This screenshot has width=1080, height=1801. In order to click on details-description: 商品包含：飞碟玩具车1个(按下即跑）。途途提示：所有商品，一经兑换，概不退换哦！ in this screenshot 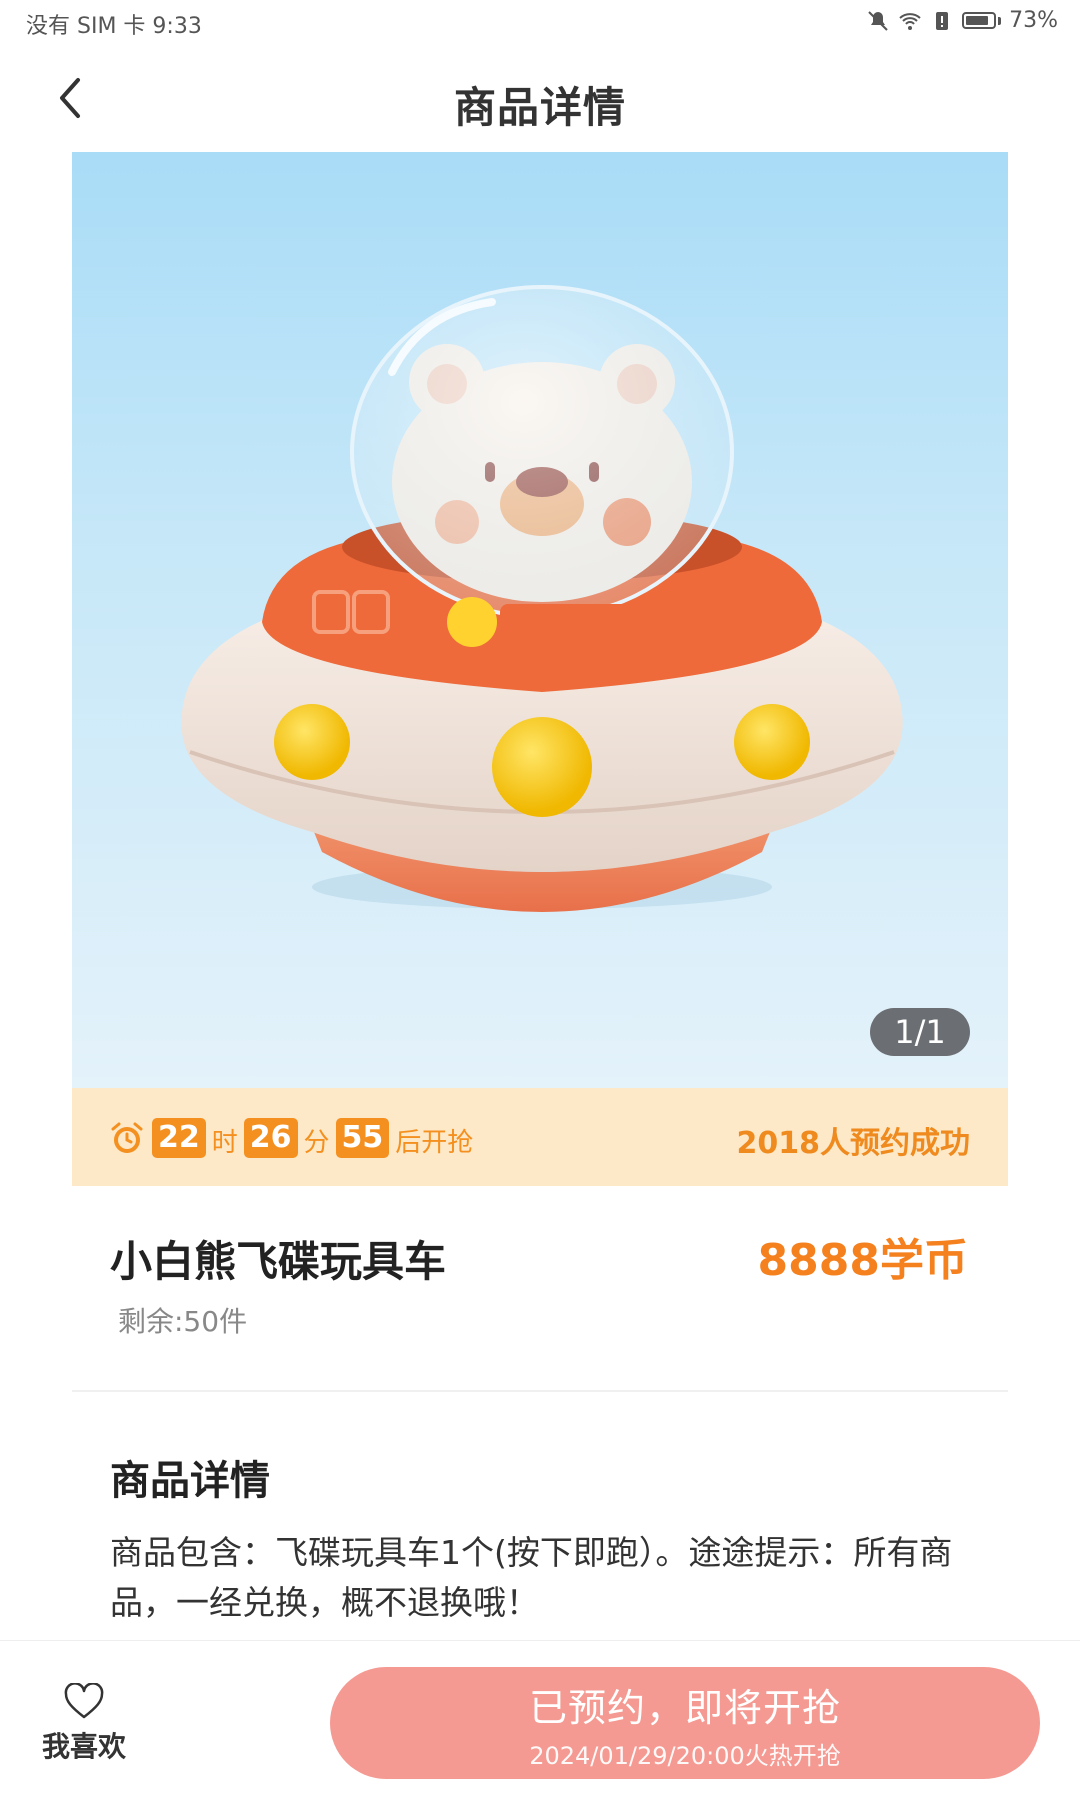, I will do `click(531, 1577)`.